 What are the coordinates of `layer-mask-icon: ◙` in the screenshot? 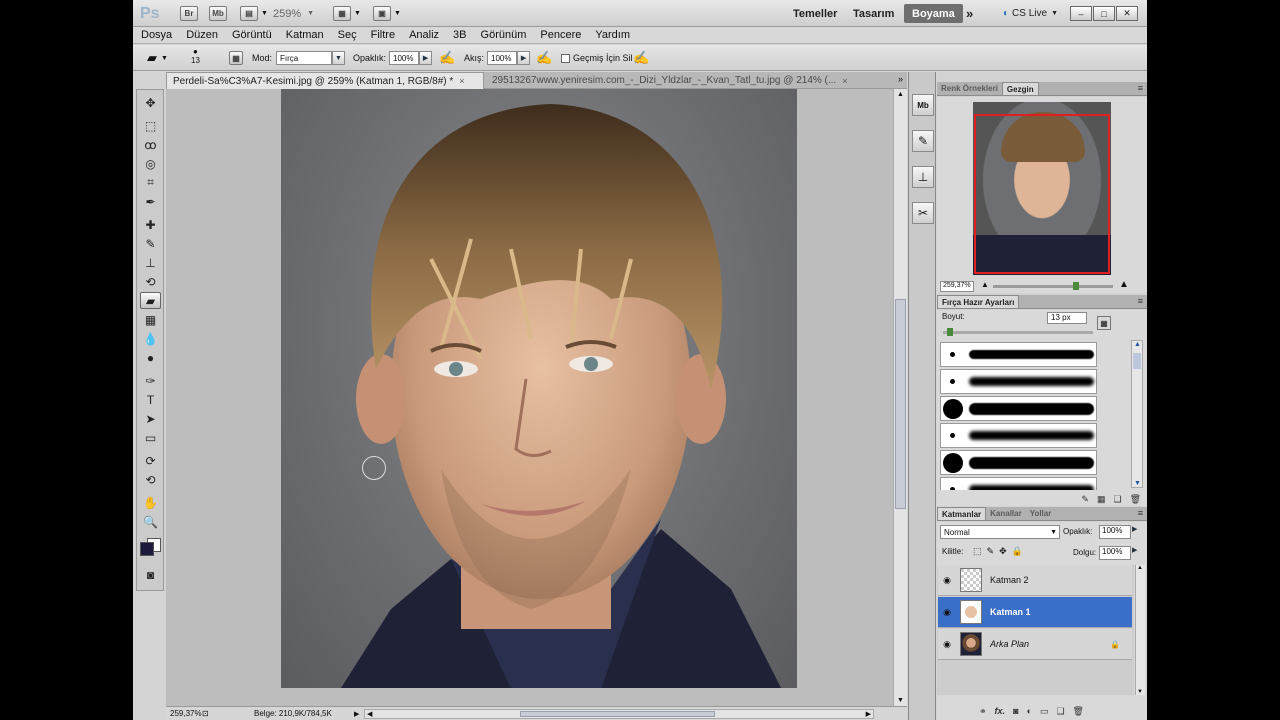 It's located at (1015, 711).